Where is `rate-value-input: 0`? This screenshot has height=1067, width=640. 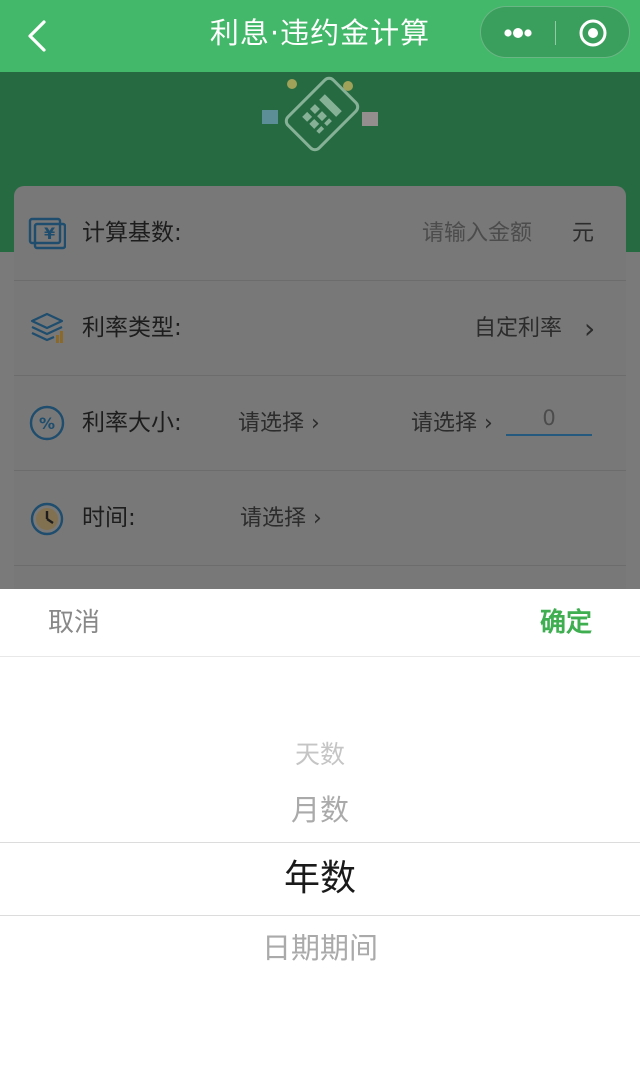 rate-value-input: 0 is located at coordinates (549, 418).